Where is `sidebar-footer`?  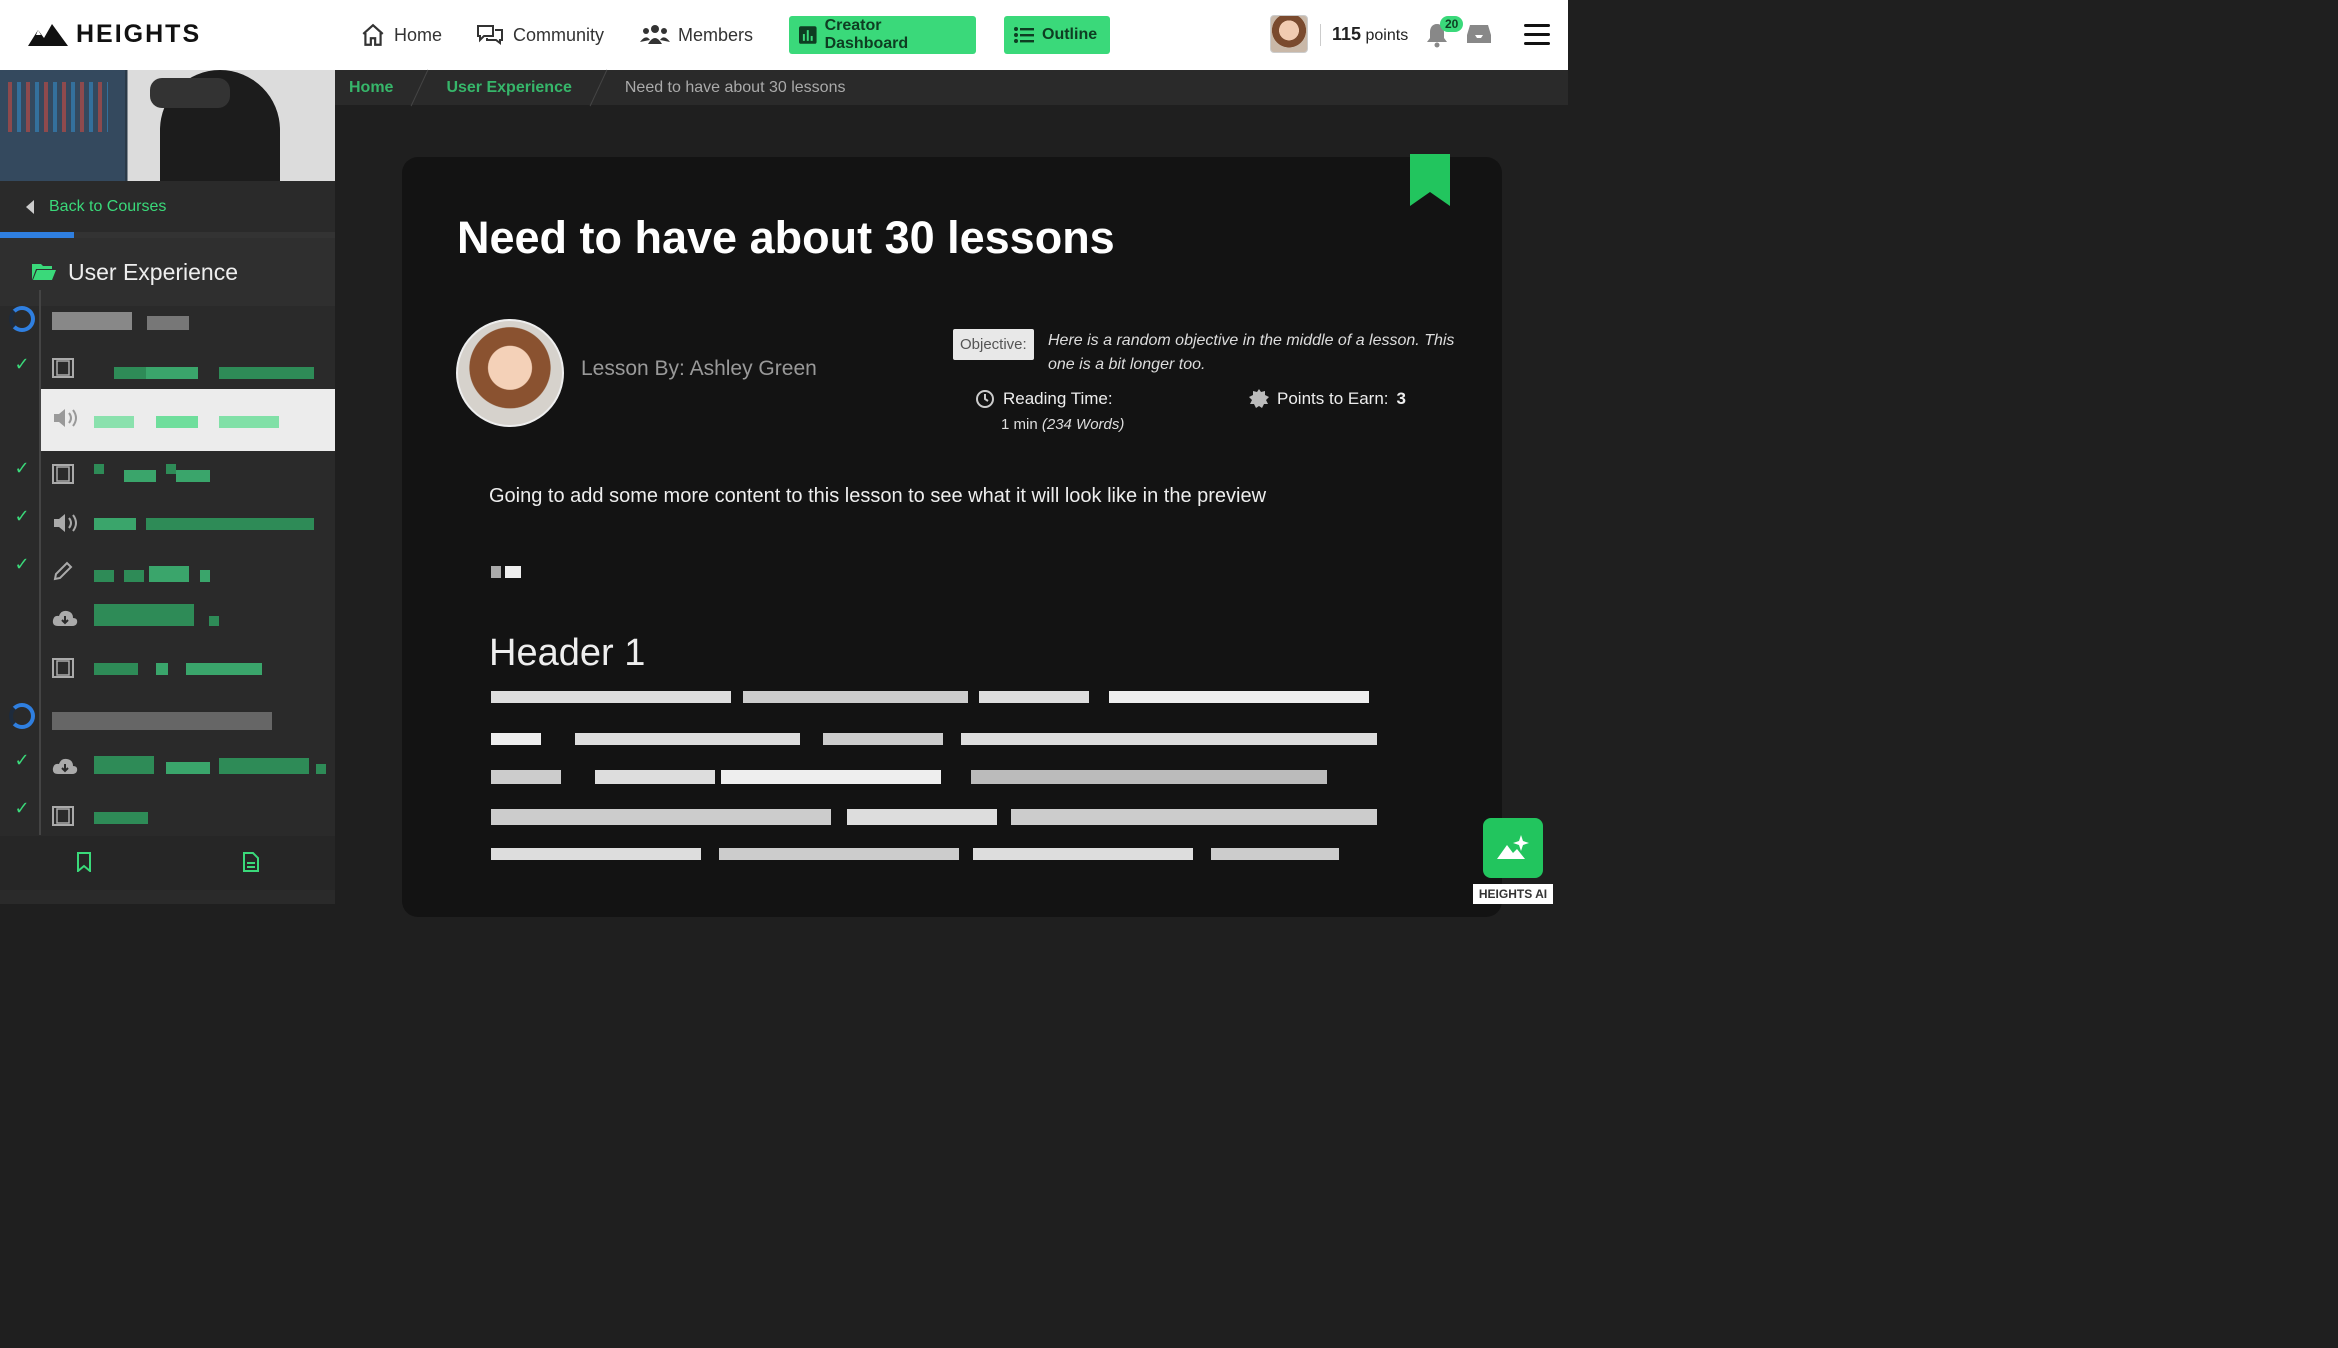 sidebar-footer is located at coordinates (167, 863).